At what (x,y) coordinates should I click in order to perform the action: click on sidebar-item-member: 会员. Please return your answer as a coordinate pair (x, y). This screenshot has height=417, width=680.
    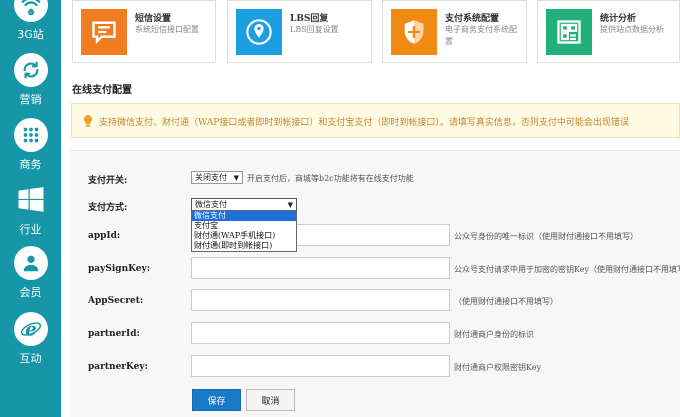
    Looking at the image, I should click on (30, 279).